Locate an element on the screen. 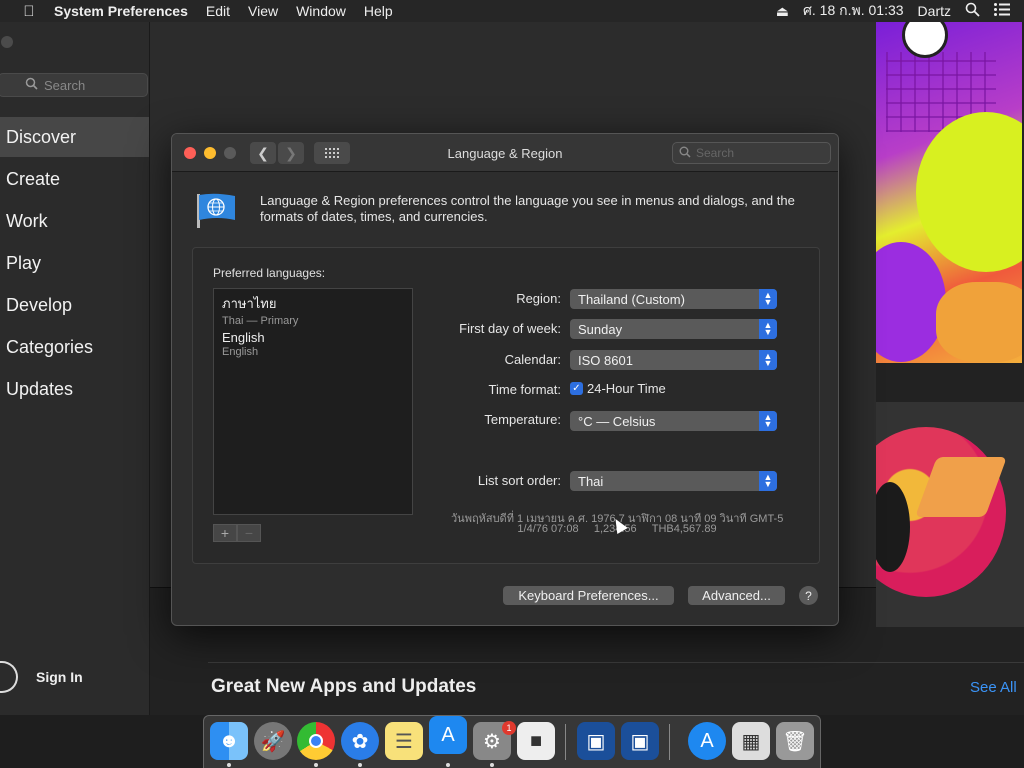 Image resolution: width=1024 pixels, height=768 pixels. sign-in-button: Sign In is located at coordinates (41, 677).